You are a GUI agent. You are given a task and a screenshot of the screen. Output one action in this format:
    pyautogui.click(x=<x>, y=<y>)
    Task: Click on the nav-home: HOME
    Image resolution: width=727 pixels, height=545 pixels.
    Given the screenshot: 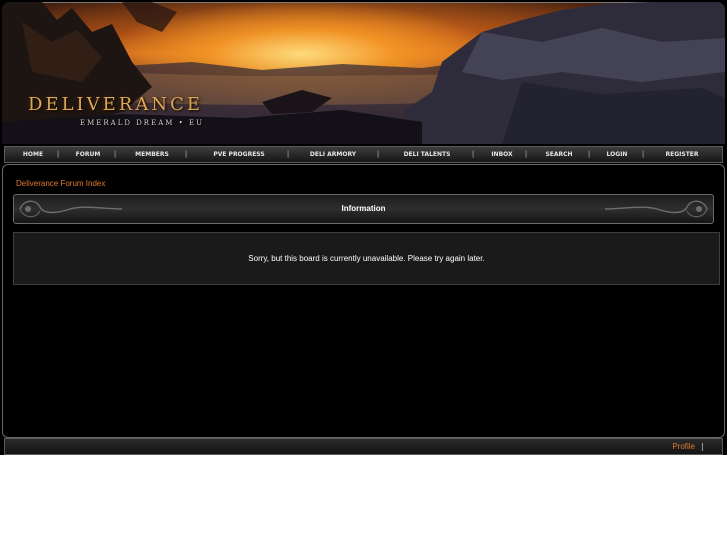 What is the action you would take?
    pyautogui.click(x=33, y=154)
    